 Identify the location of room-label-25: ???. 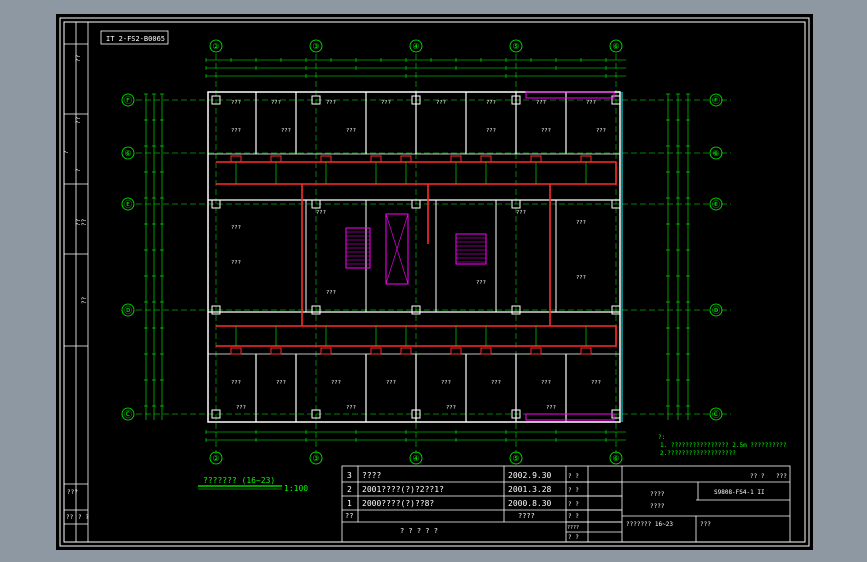
(336, 383).